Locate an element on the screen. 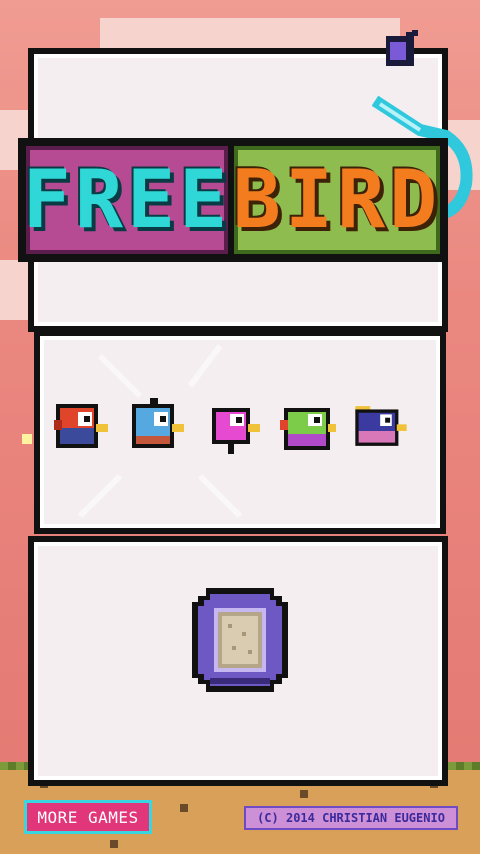 Image resolution: width=480 pixels, height=854 pixels. green-bird is located at coordinates (309, 428).